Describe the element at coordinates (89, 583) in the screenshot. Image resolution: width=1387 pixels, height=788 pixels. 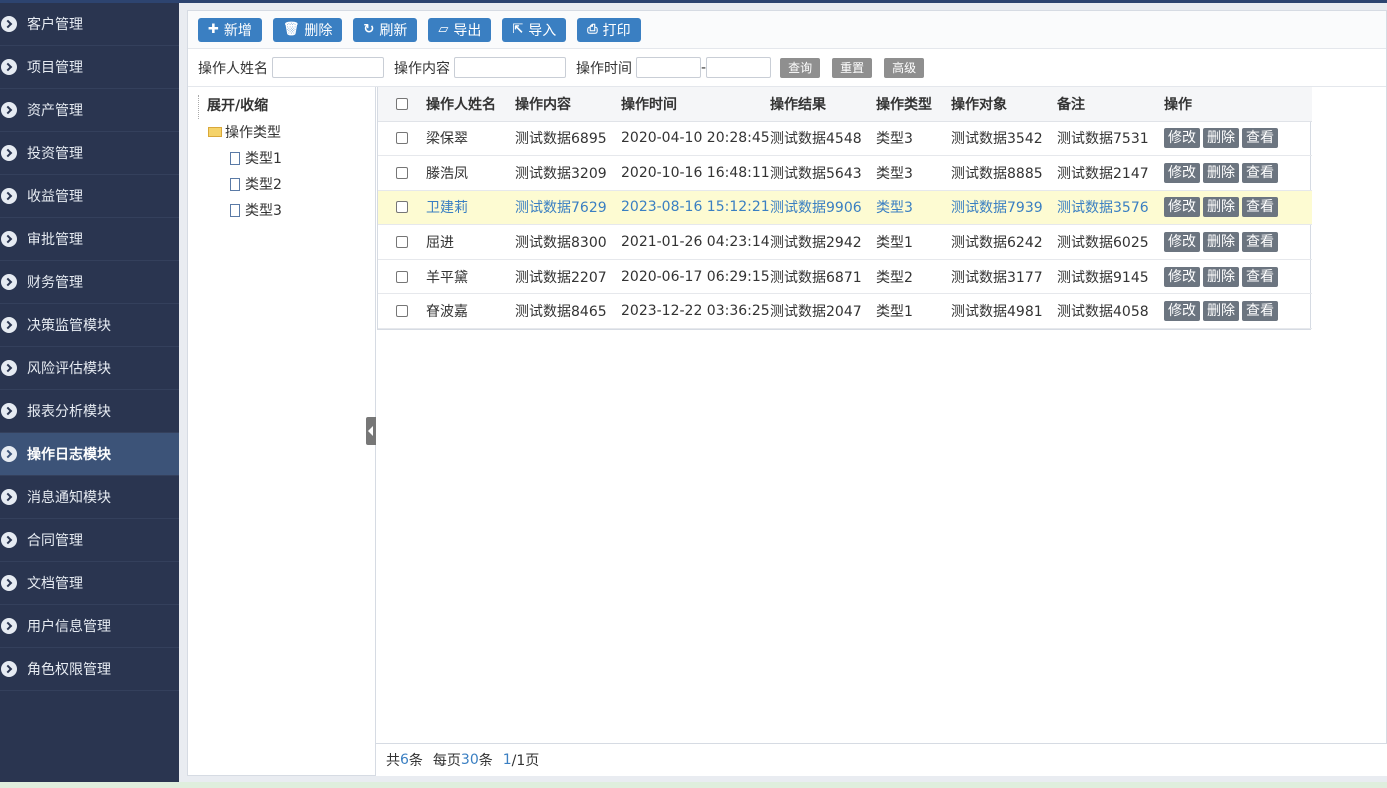
I see `sidebar-item: 文档管理` at that location.